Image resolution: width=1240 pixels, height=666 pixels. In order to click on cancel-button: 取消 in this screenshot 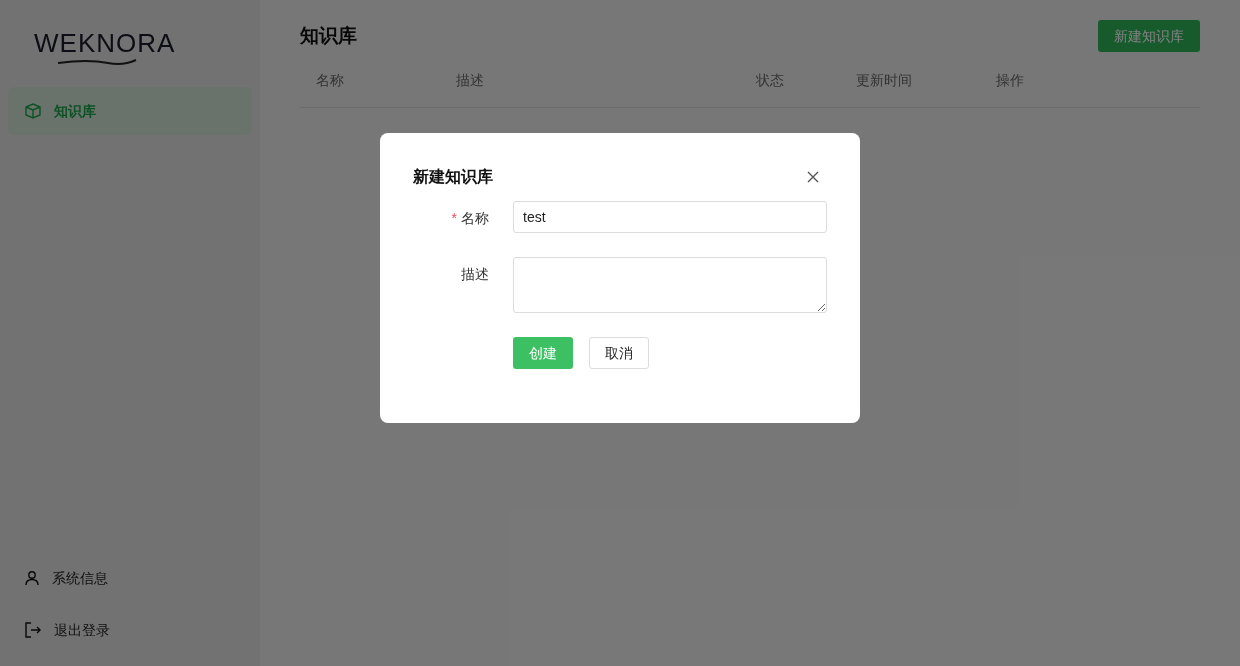, I will do `click(619, 353)`.